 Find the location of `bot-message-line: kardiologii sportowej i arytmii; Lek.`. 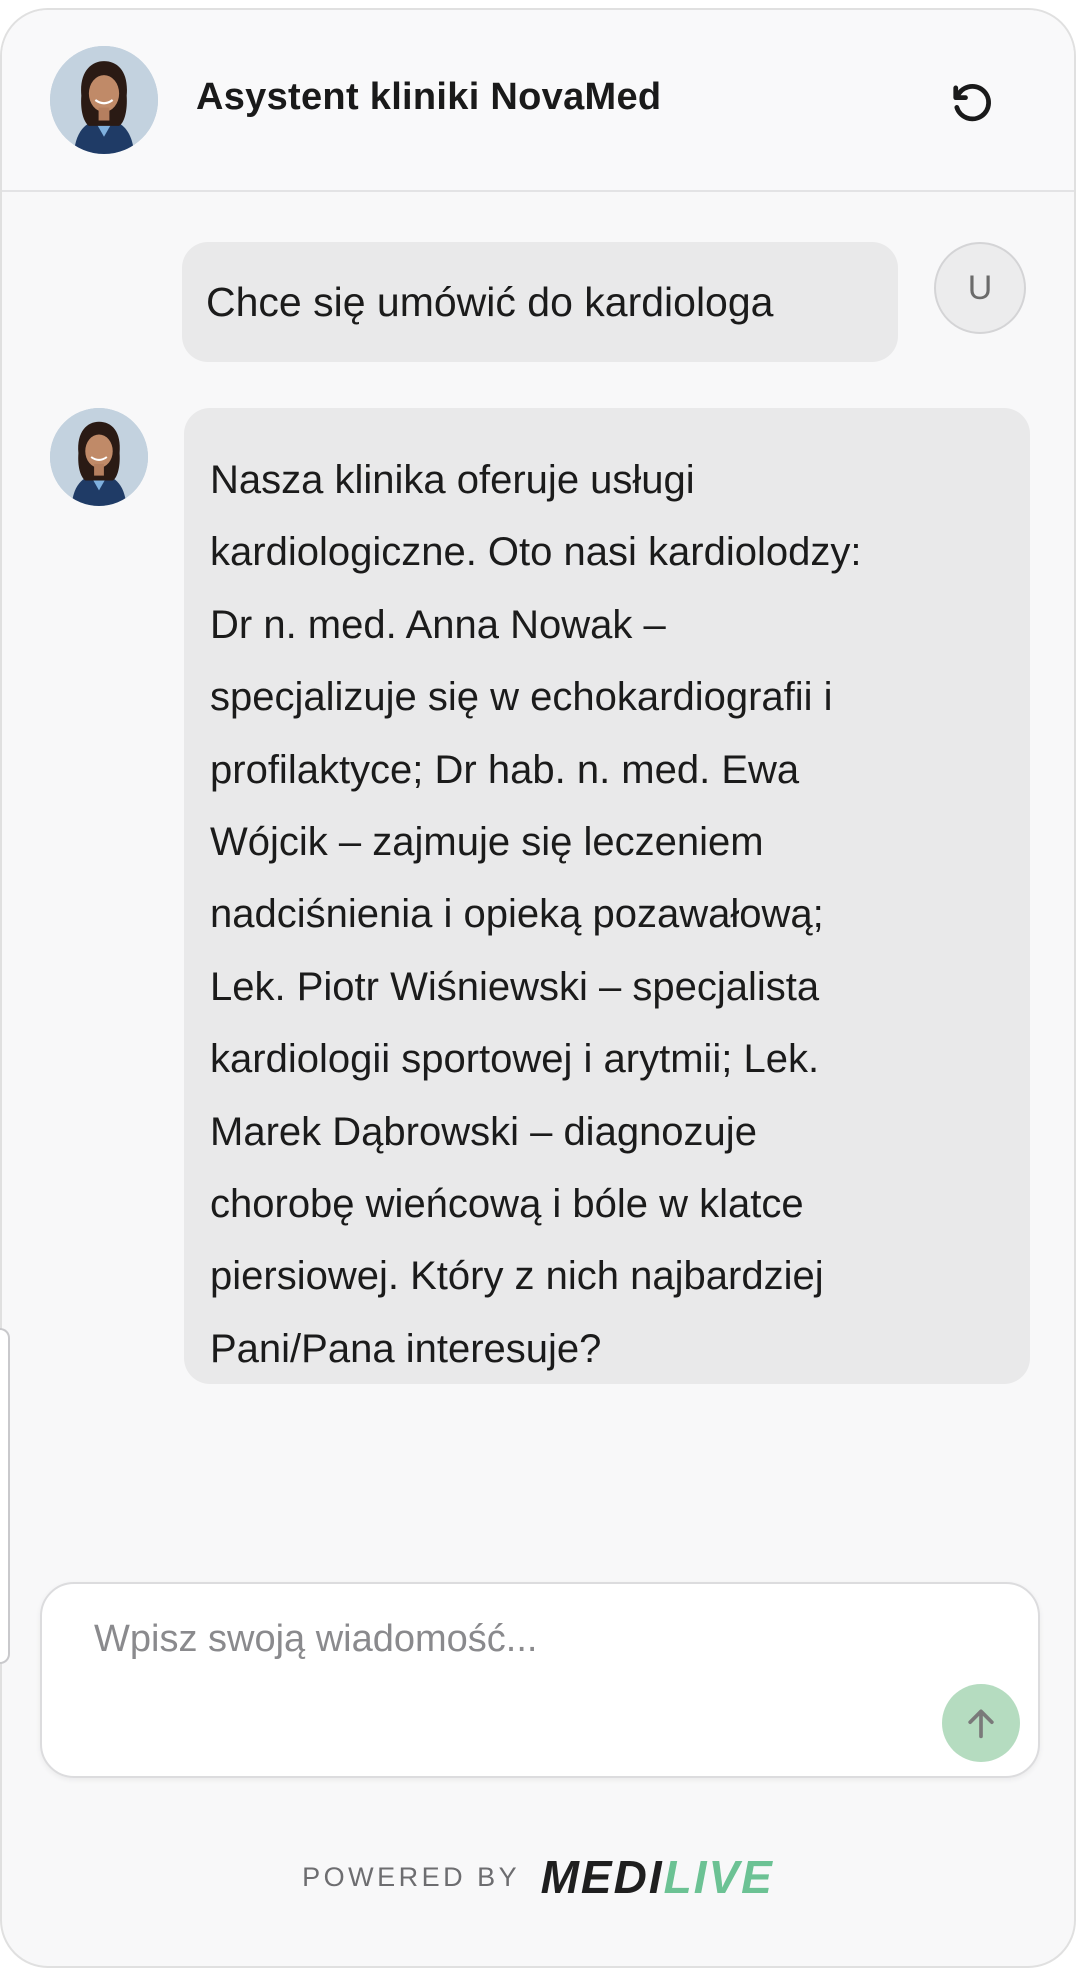

bot-message-line: kardiologii sportowej i arytmii; Lek. is located at coordinates (515, 1059).